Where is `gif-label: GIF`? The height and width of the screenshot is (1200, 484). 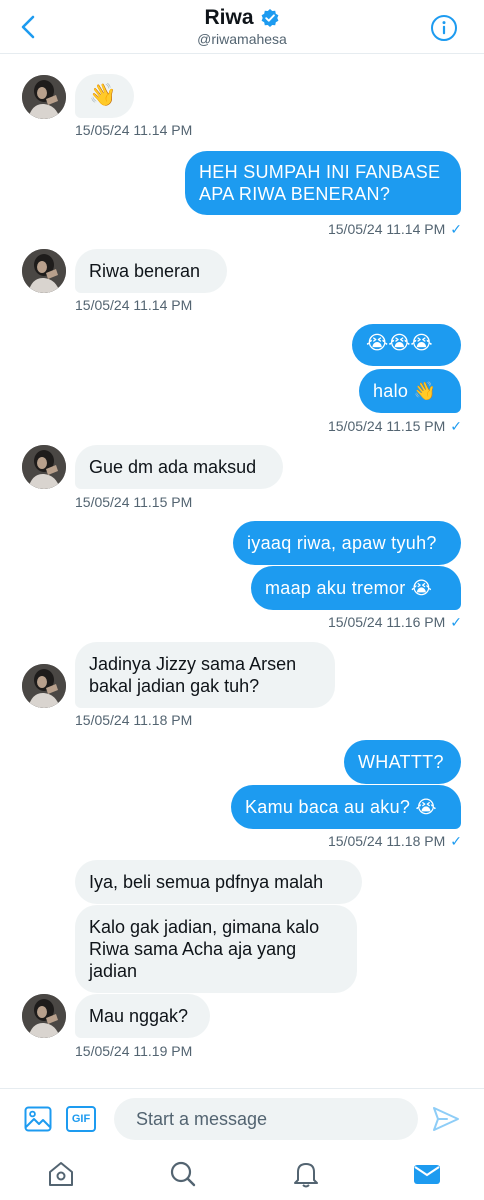
gif-label: GIF is located at coordinates (81, 1119).